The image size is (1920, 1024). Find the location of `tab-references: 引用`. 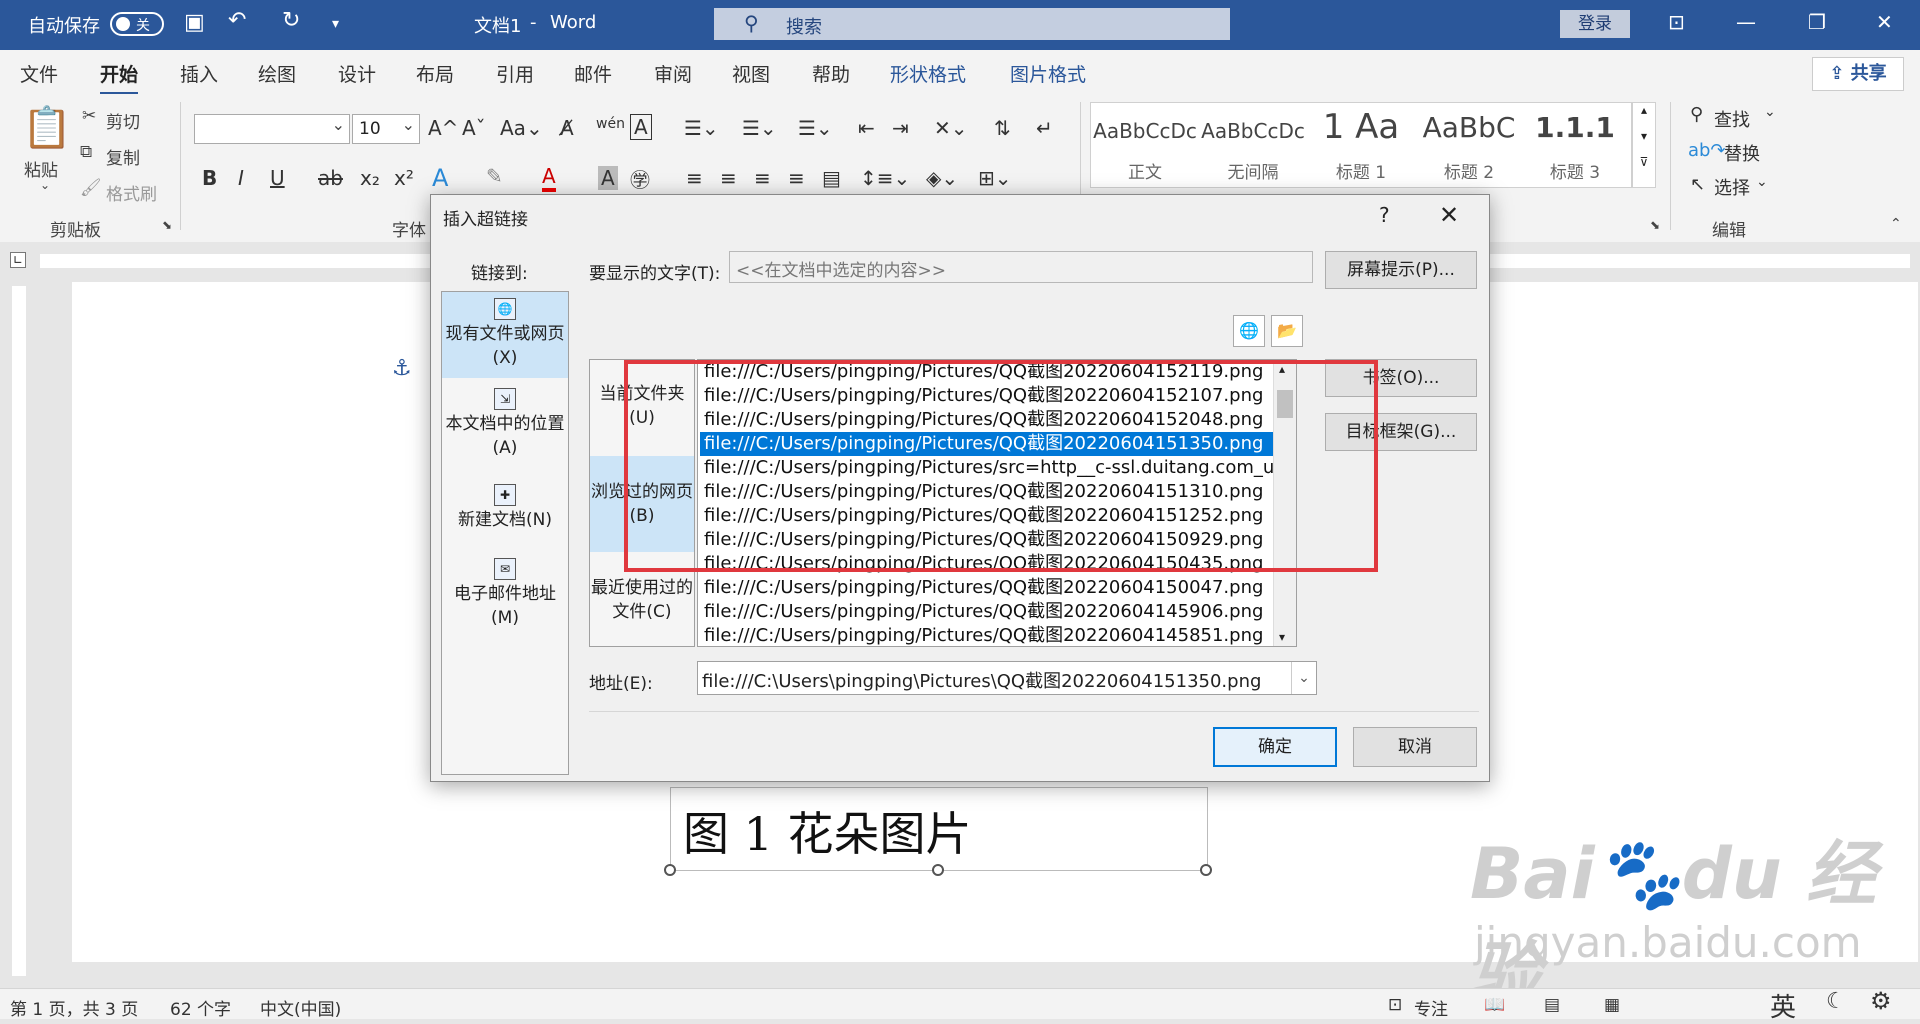

tab-references: 引用 is located at coordinates (515, 73).